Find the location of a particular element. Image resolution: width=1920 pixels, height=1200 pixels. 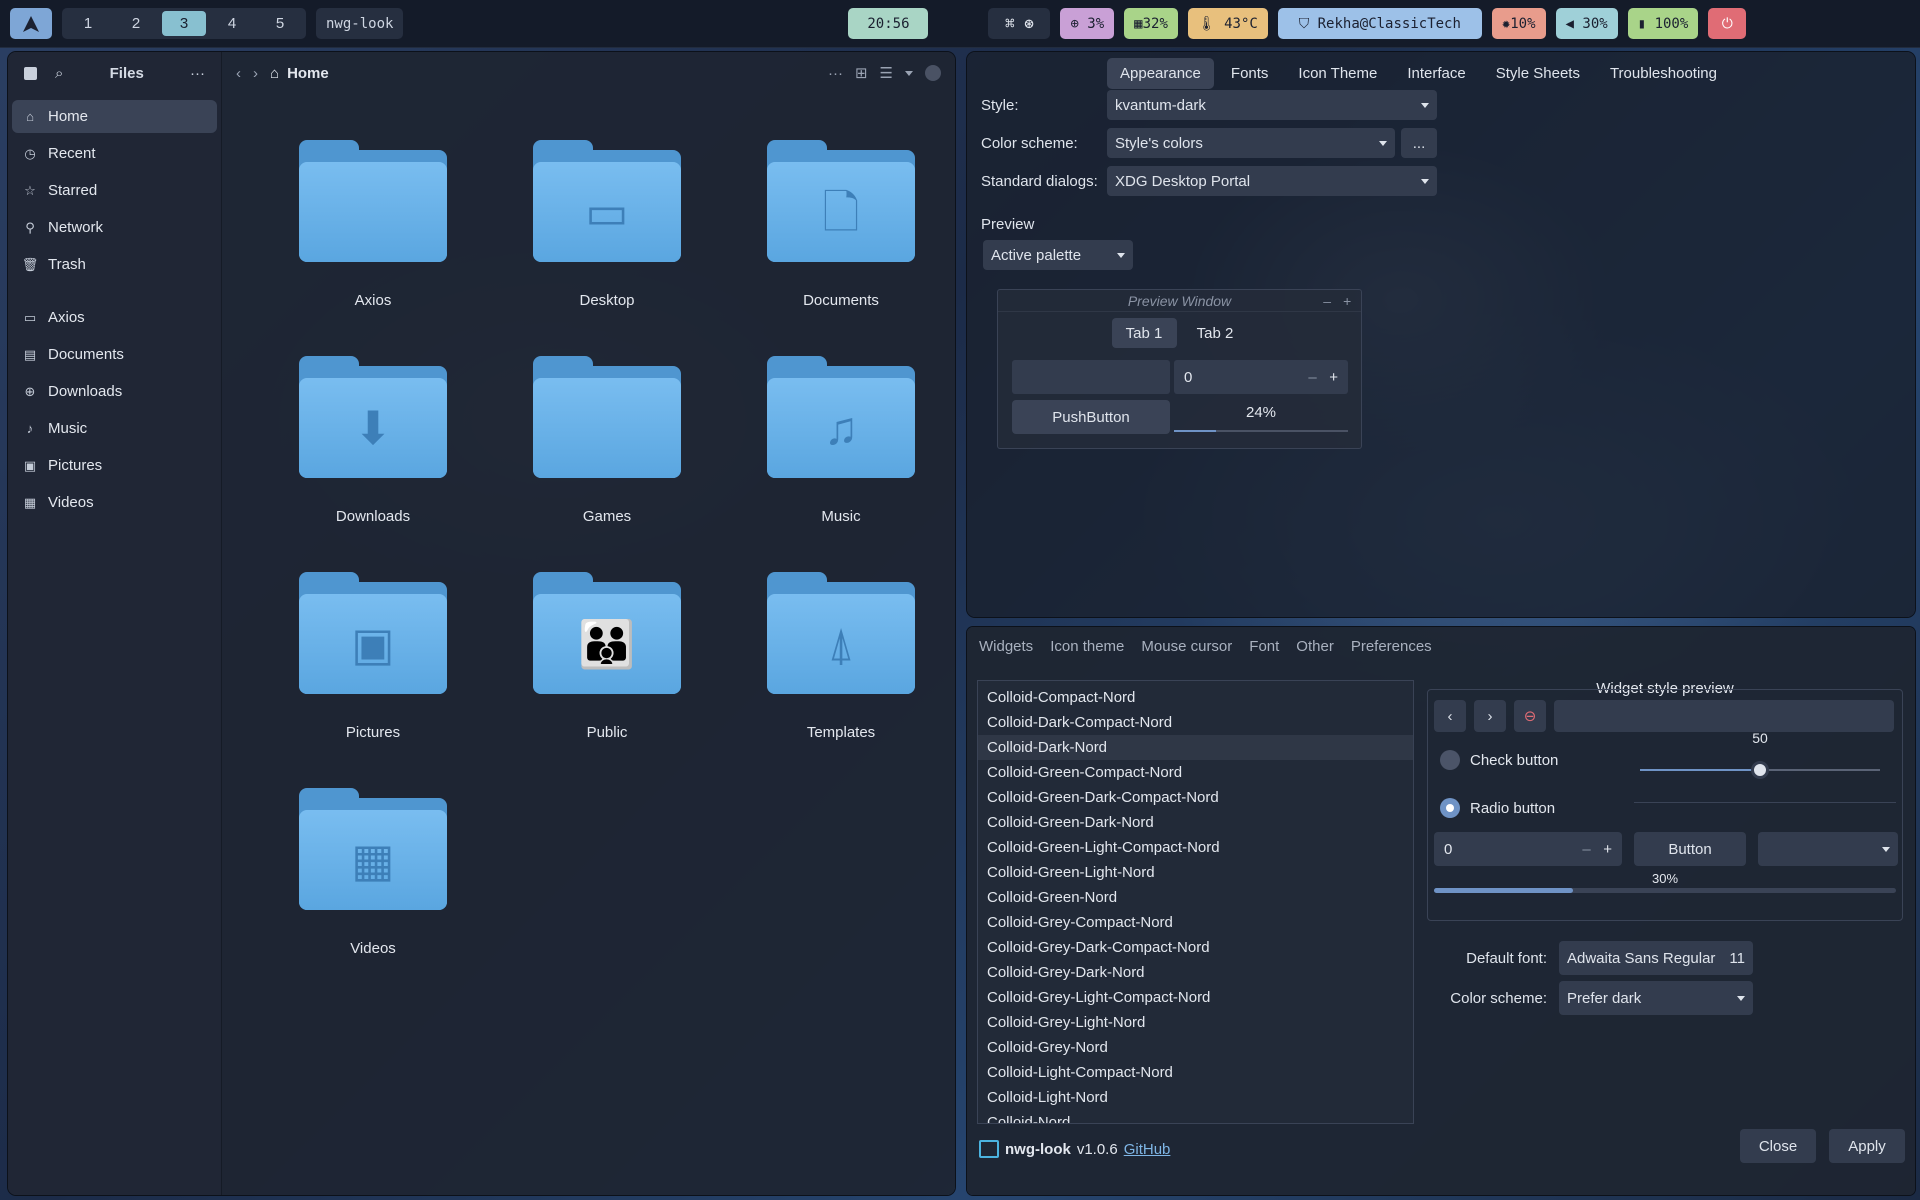

menu-icon: ··· is located at coordinates (197, 73).